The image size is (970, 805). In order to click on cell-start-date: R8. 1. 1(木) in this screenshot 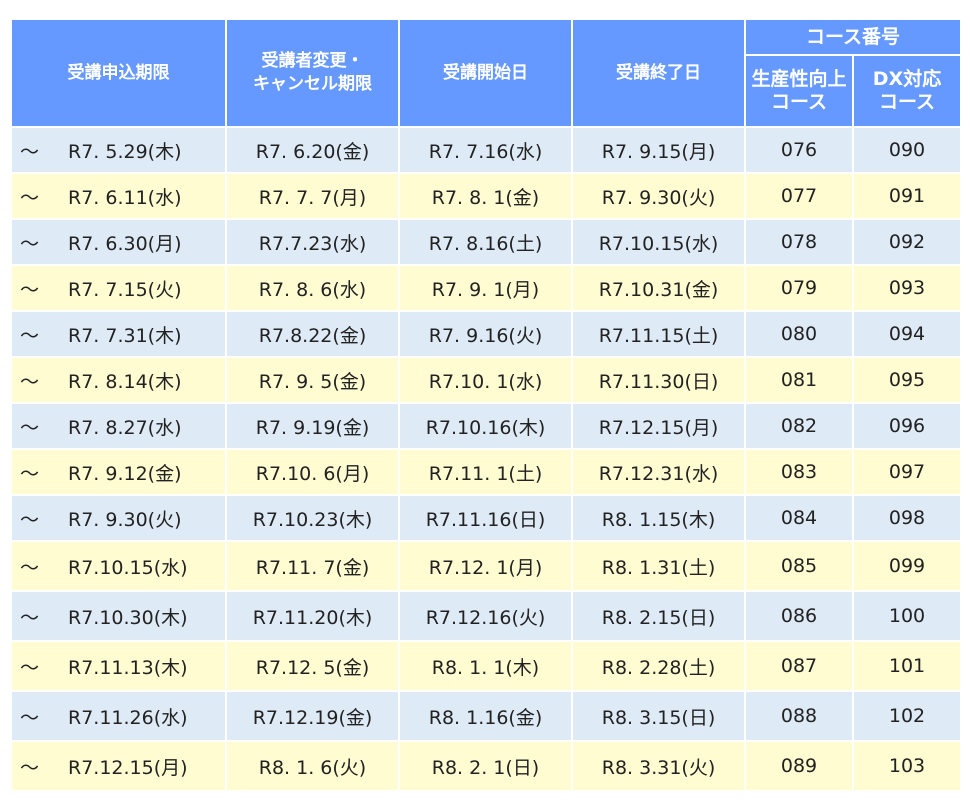, I will do `click(485, 666)`.